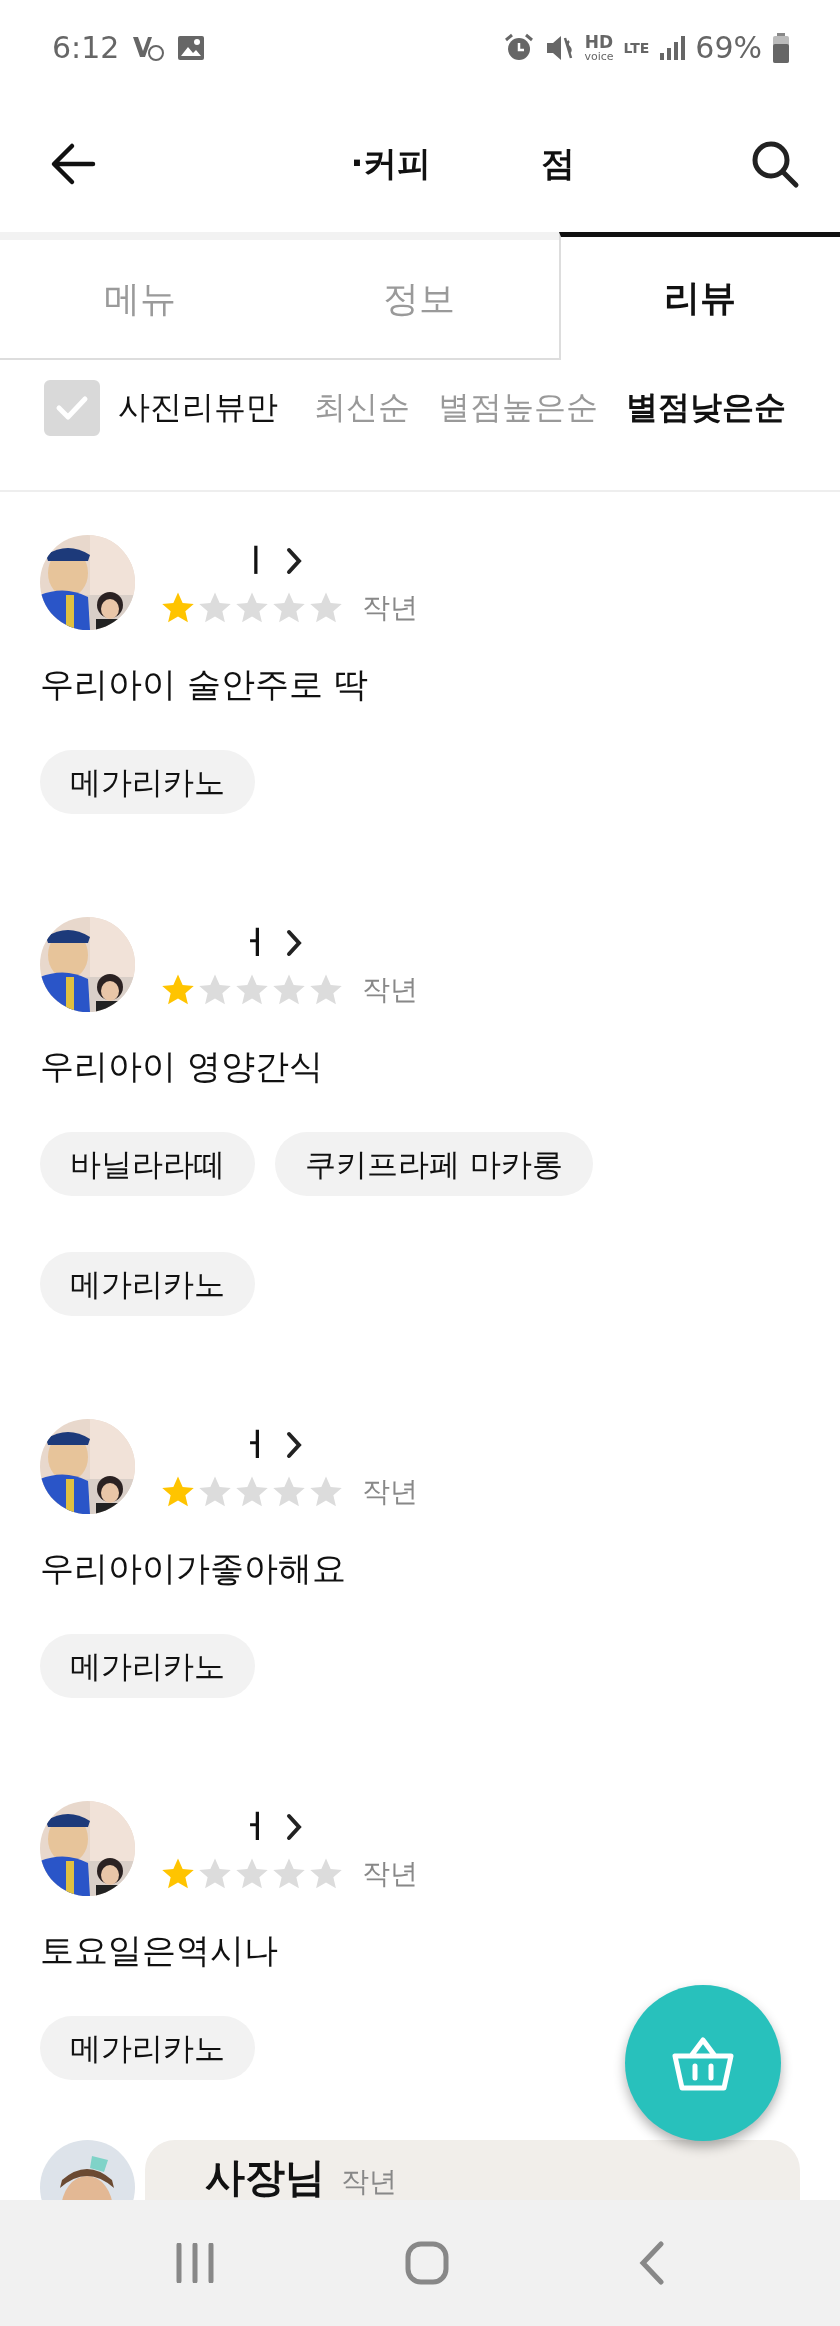  I want to click on review-text: 우리아이 영양간식, so click(182, 1066).